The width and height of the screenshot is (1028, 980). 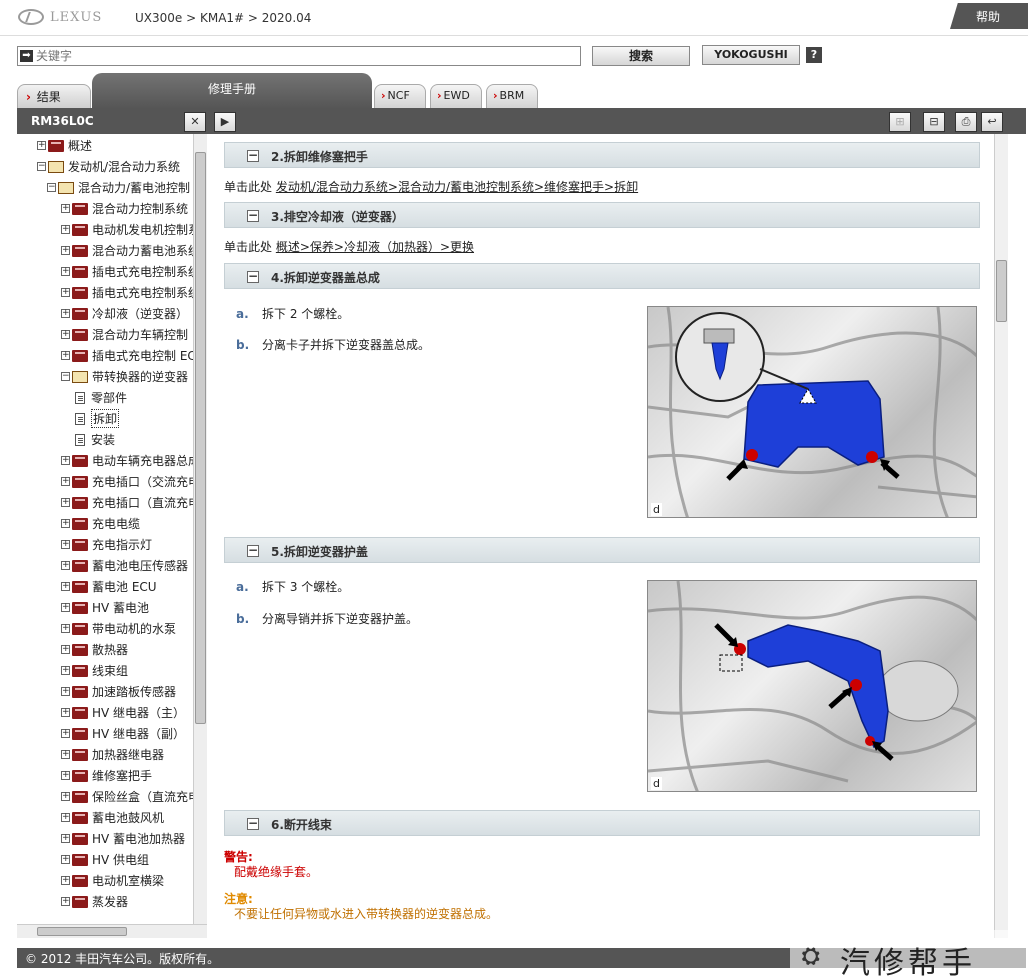 I want to click on tree-item: + HV 蓄电池加热器, so click(x=123, y=838).